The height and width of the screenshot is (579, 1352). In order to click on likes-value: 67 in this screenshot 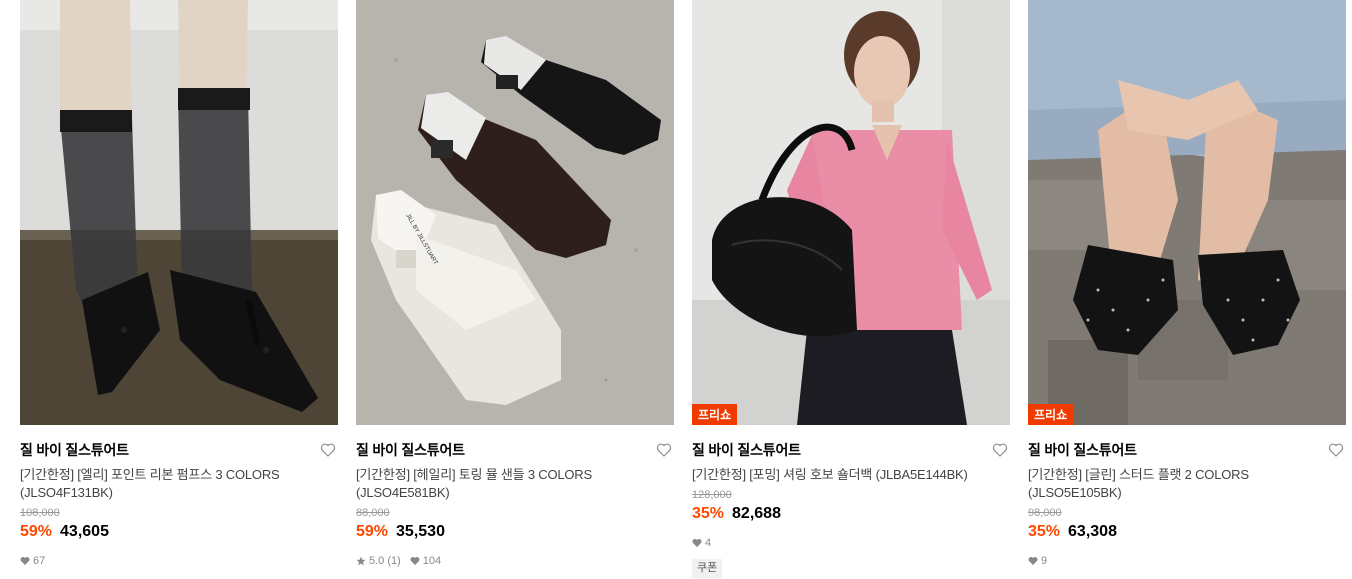, I will do `click(39, 561)`.